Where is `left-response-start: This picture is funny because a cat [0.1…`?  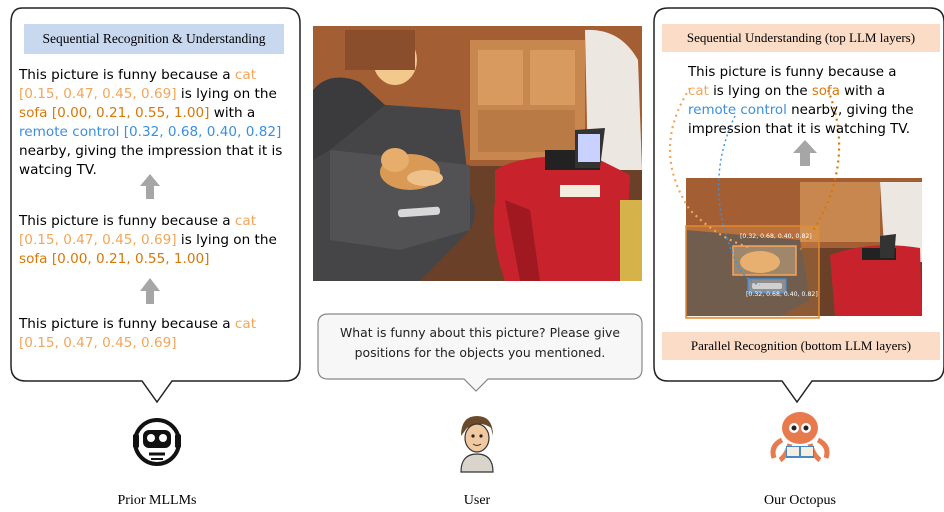
left-response-start: This picture is funny because a cat [0.1… is located at coordinates (159, 334).